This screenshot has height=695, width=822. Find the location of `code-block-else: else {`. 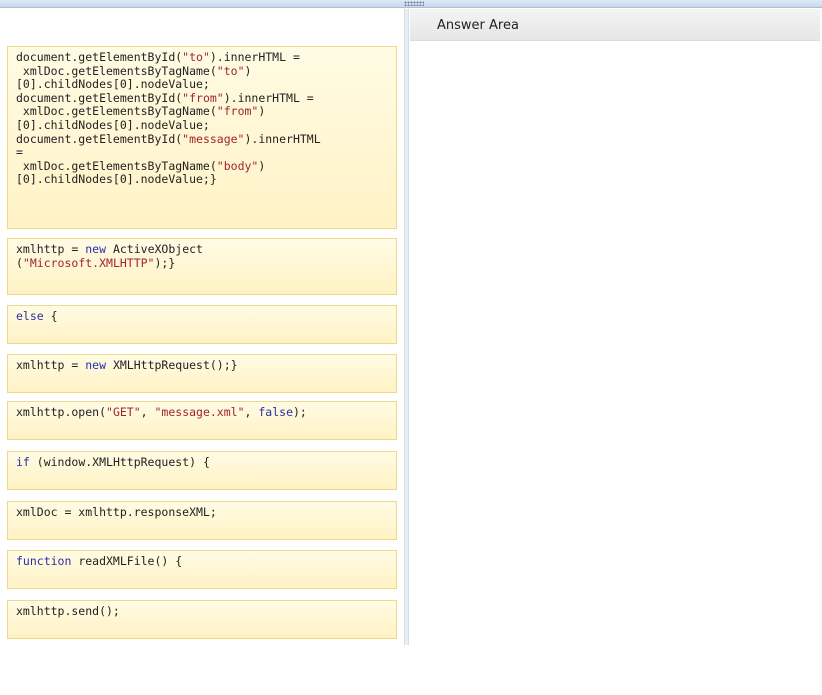

code-block-else: else { is located at coordinates (202, 324).